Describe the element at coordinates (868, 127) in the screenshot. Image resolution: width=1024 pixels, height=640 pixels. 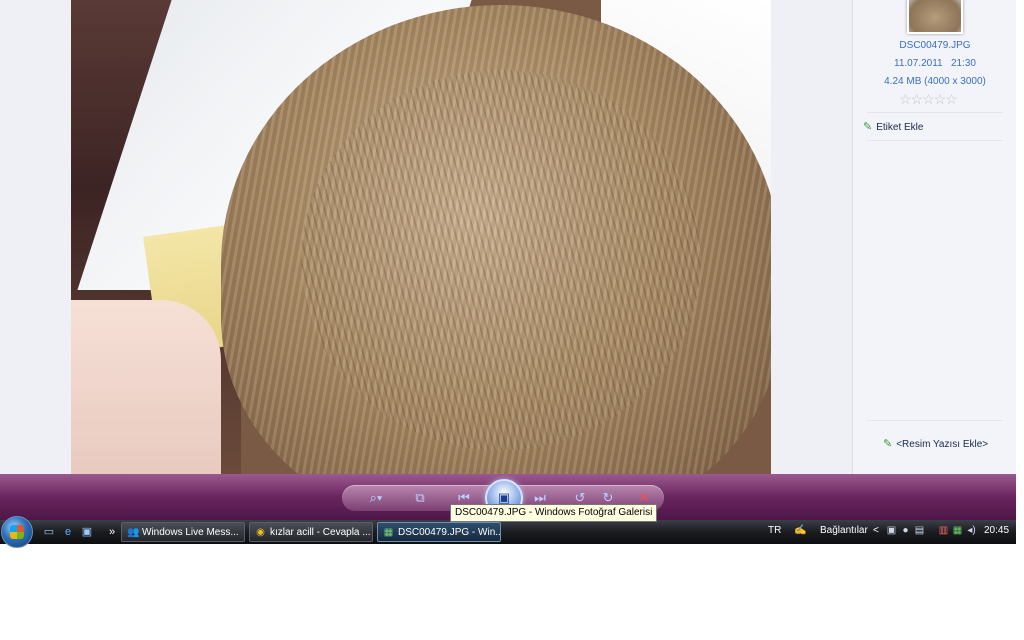
I see `tag-icon: ✎` at that location.